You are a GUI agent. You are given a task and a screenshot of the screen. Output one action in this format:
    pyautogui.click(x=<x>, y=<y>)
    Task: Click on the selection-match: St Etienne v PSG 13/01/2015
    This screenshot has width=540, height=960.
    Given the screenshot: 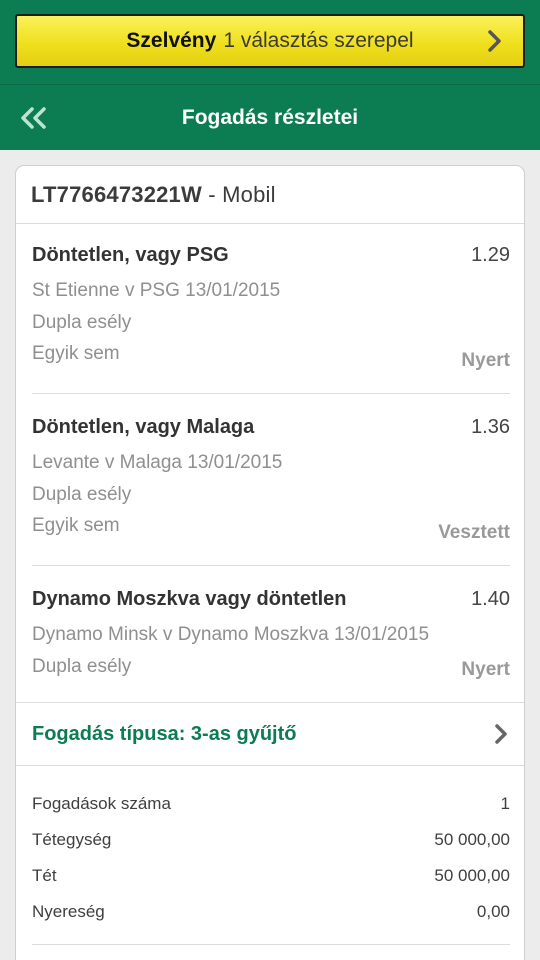 What is the action you would take?
    pyautogui.click(x=156, y=290)
    